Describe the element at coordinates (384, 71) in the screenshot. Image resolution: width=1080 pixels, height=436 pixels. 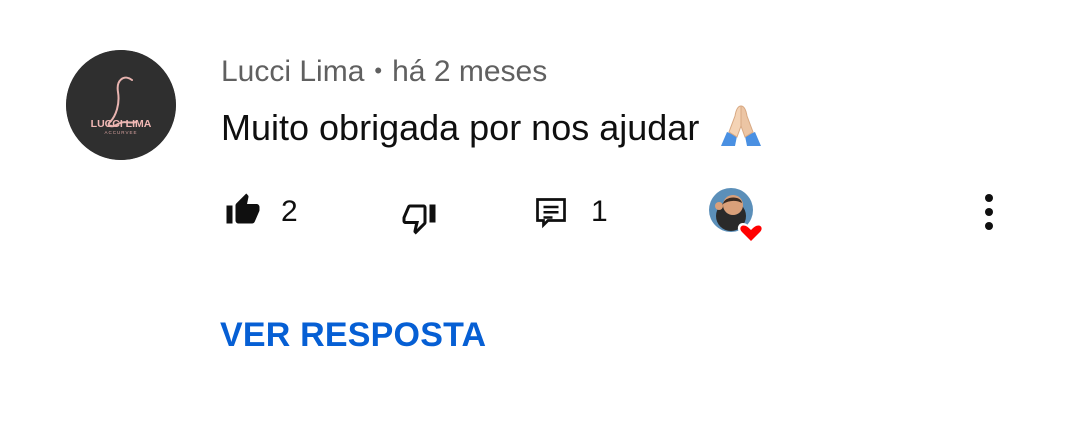
I see `comment-meta: Lucci Lima • há 2 meses` at that location.